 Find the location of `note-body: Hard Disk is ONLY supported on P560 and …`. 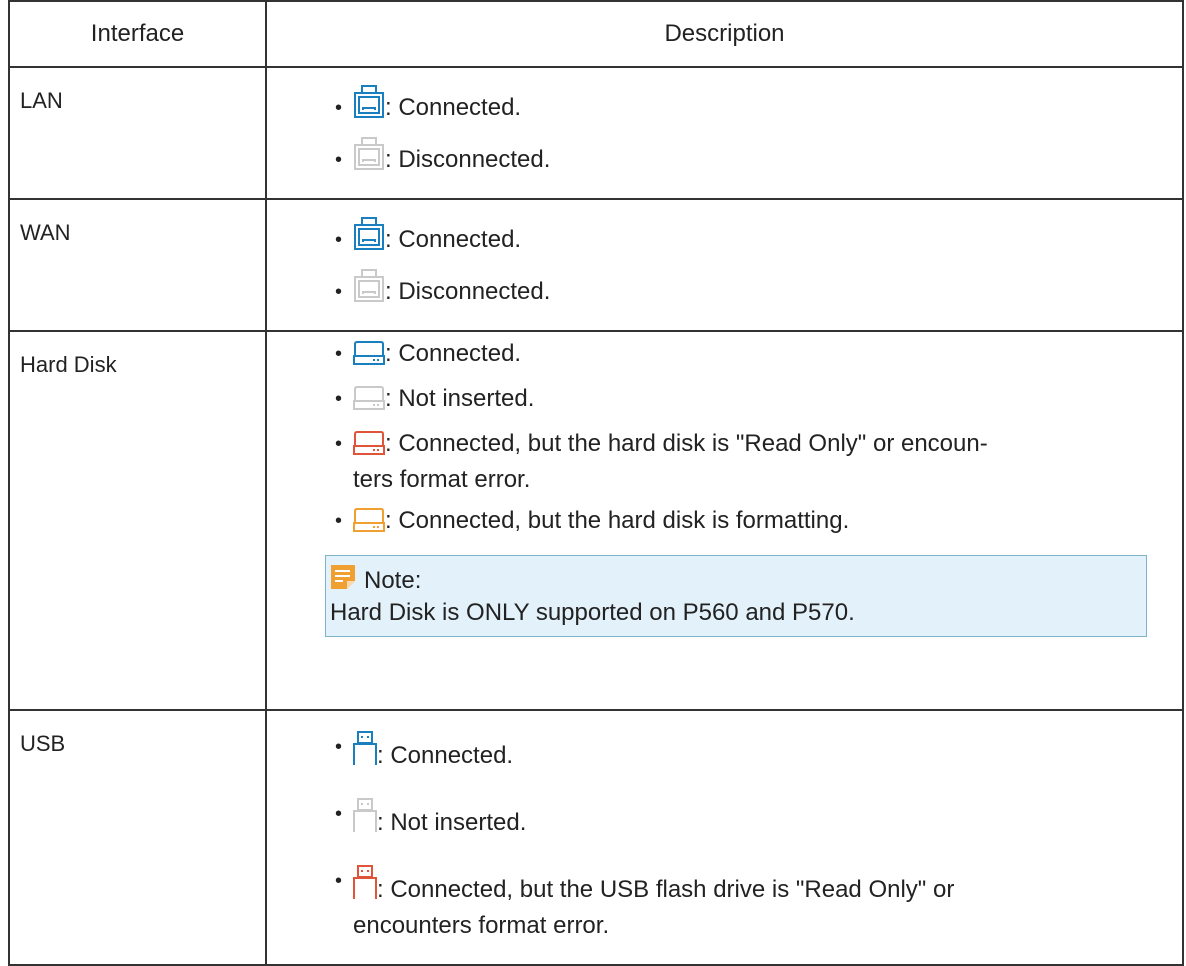

note-body: Hard Disk is ONLY supported on P560 and … is located at coordinates (592, 612).